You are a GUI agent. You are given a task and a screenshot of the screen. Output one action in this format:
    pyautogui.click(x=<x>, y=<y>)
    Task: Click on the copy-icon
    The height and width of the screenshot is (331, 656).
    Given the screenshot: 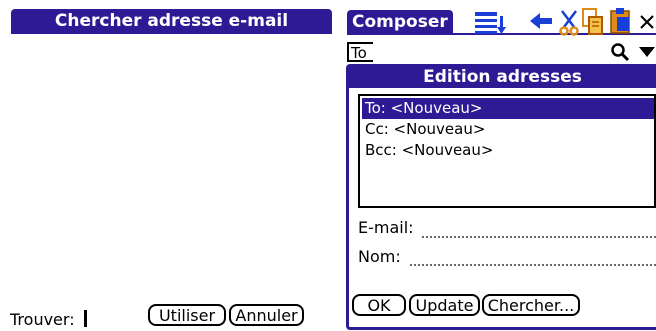 What is the action you would take?
    pyautogui.click(x=593, y=24)
    